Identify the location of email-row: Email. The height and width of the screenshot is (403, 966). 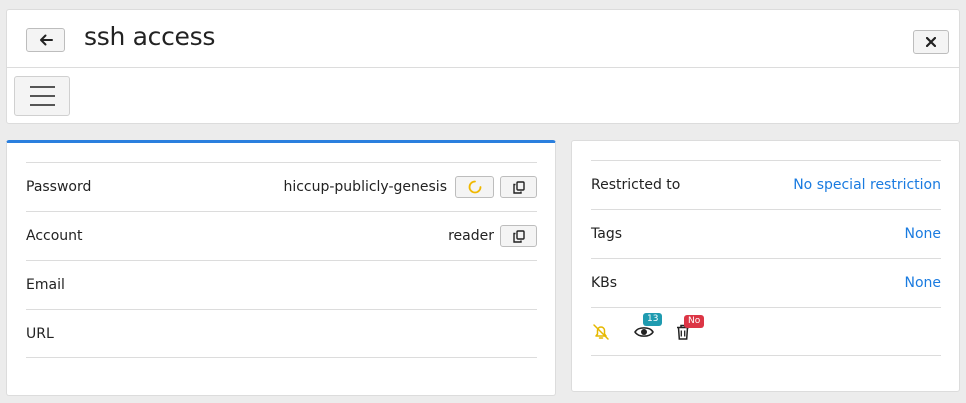
(281, 284).